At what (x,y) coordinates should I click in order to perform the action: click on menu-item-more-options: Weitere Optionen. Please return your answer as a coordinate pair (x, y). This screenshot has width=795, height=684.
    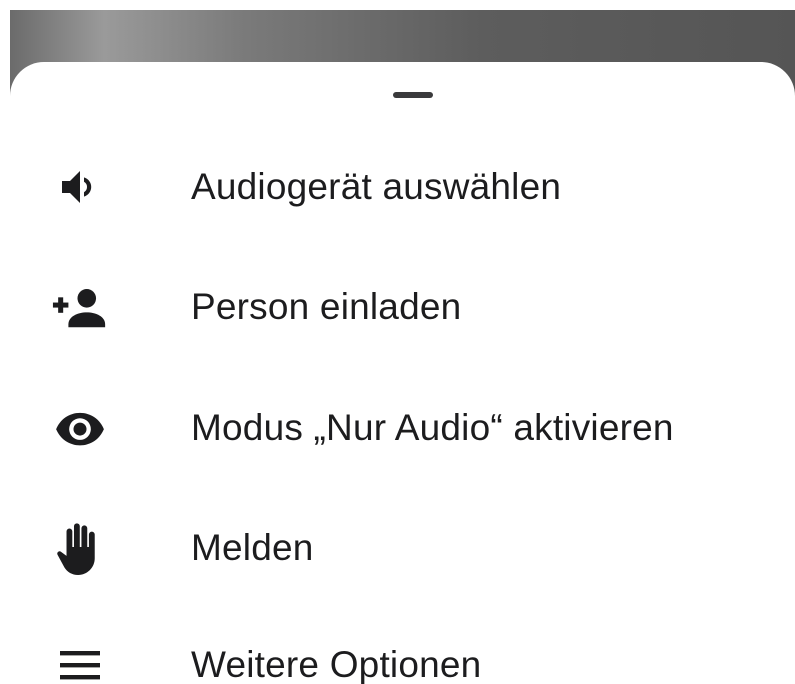
    Looking at the image, I should click on (402, 649).